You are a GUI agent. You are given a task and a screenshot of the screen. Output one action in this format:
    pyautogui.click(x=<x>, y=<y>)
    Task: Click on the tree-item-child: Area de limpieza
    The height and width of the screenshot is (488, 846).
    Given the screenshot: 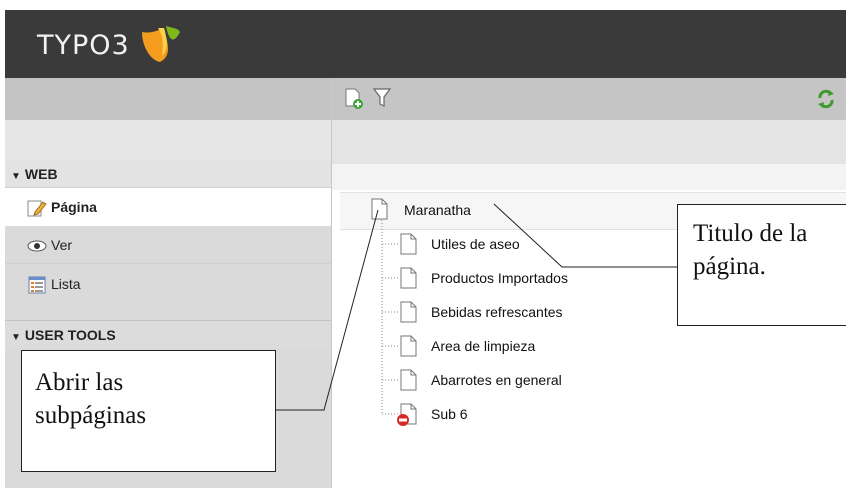 What is the action you would take?
    pyautogui.click(x=483, y=346)
    